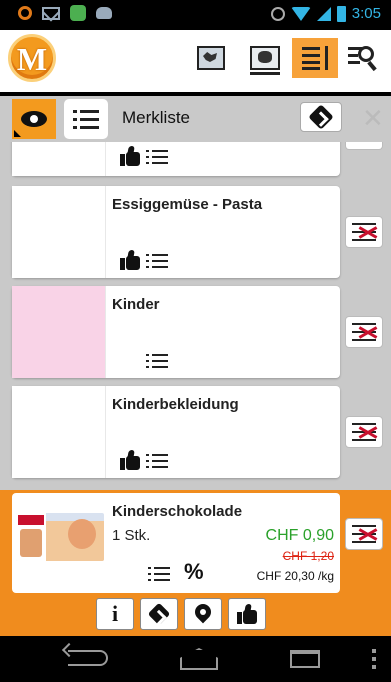 The height and width of the screenshot is (682, 391). I want to click on item-old-price: CHF 1,20, so click(308, 556).